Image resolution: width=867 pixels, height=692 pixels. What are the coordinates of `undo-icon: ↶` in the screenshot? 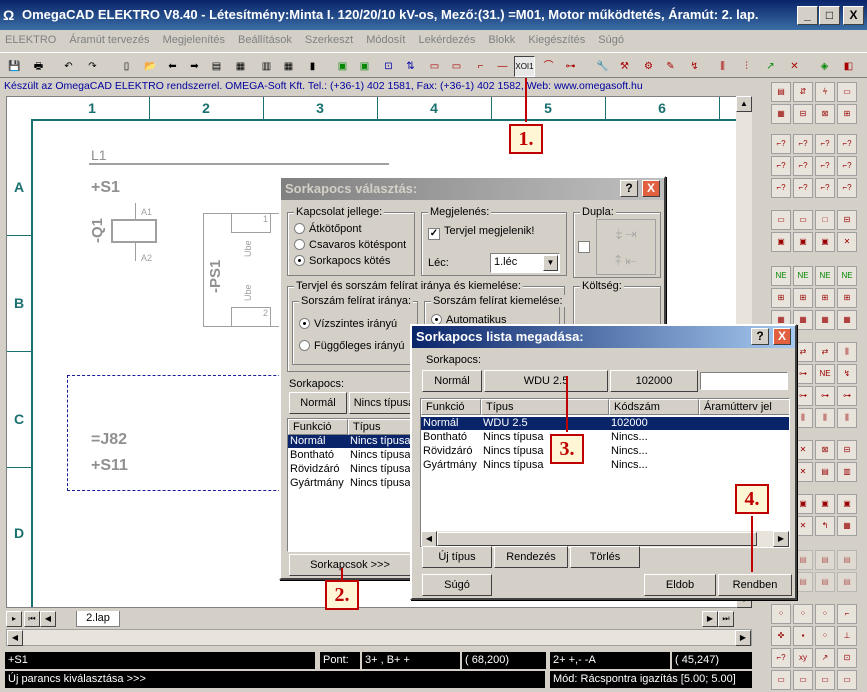 It's located at (68, 66).